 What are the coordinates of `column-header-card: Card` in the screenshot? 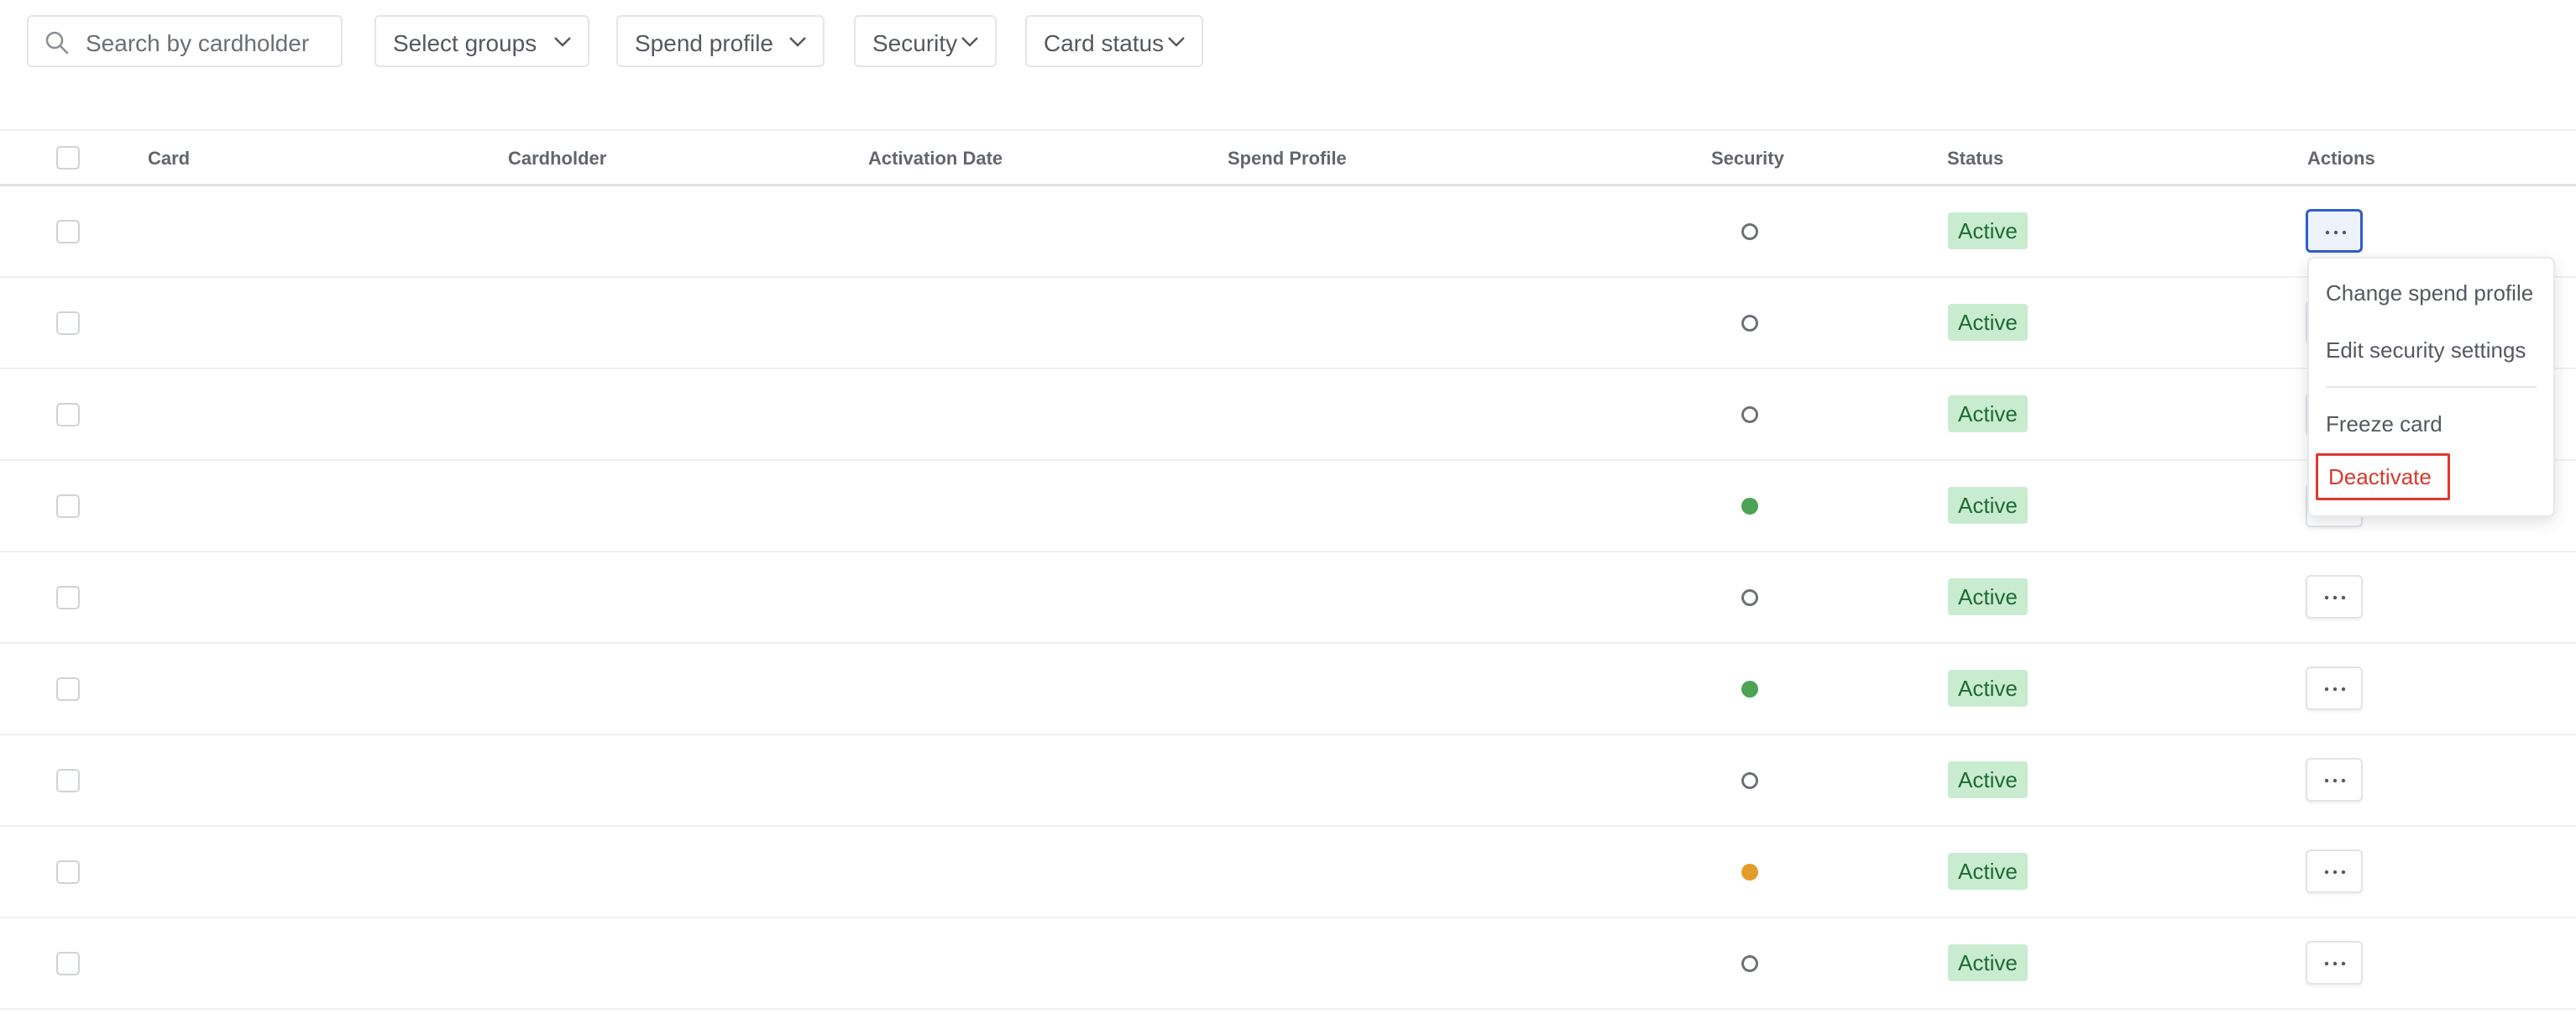 It's located at (169, 159).